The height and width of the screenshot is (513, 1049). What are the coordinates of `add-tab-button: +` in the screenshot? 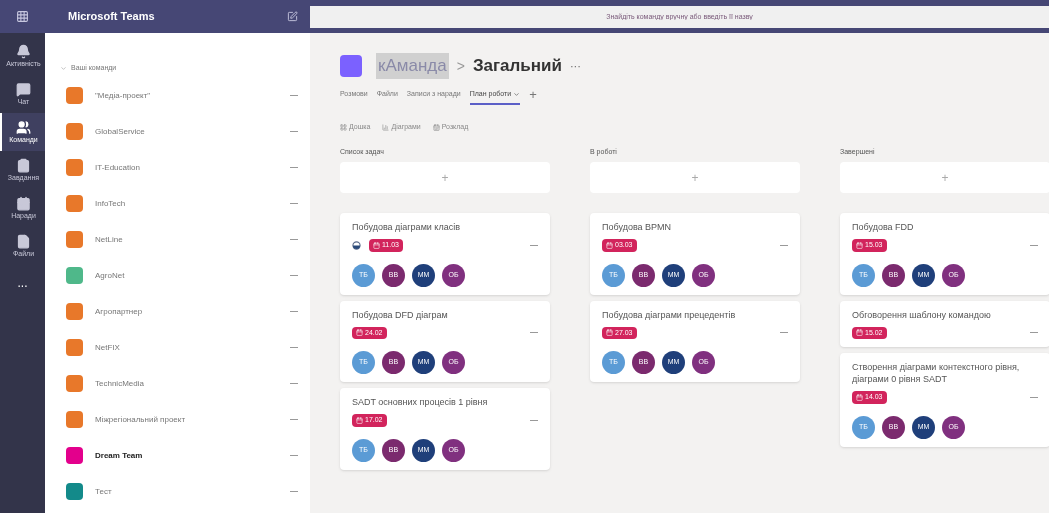 It's located at (533, 95).